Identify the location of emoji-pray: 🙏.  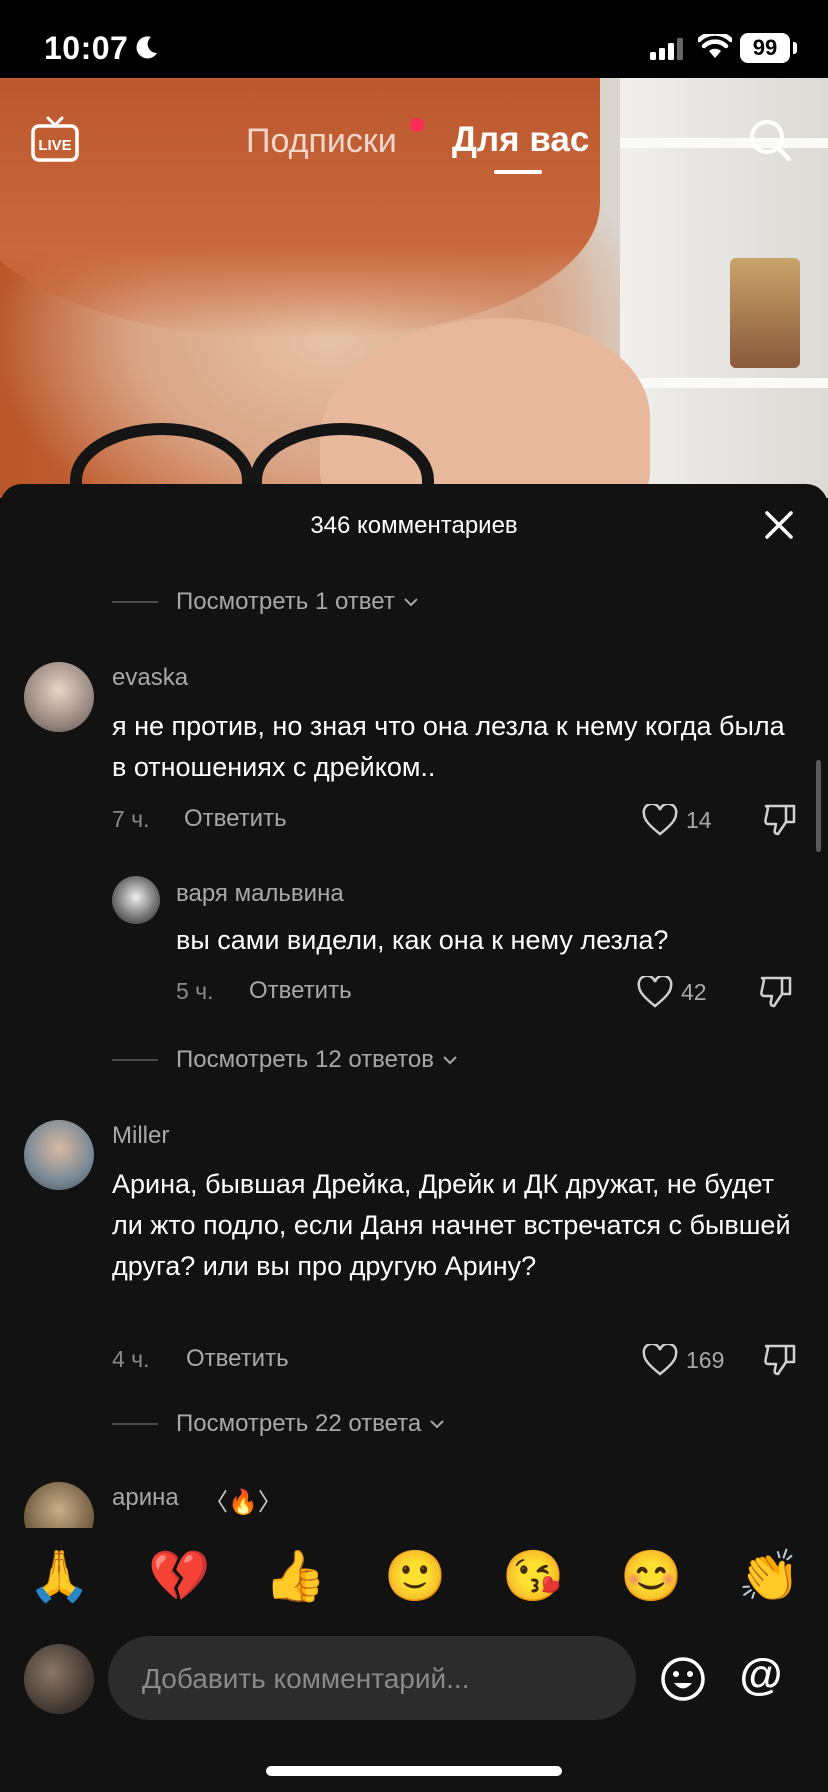
(59, 1576).